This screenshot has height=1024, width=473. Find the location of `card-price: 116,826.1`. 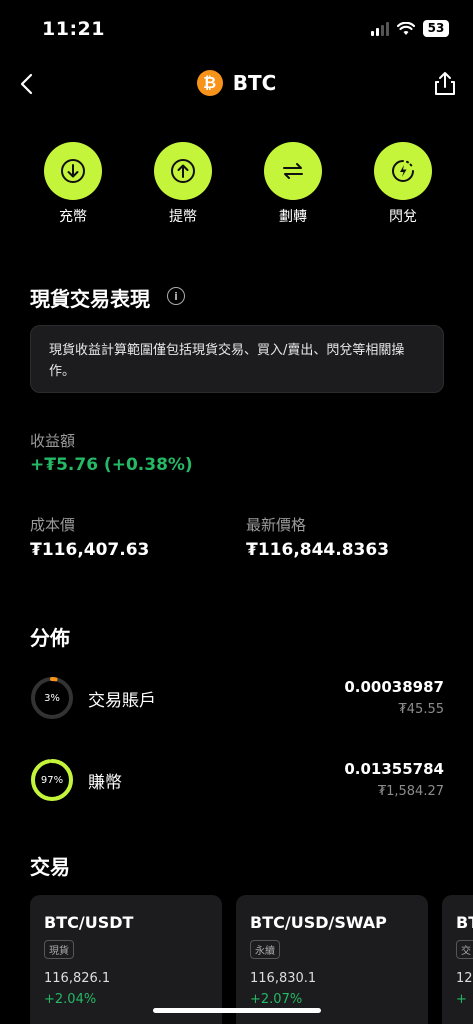

card-price: 116,826.1 is located at coordinates (77, 978).